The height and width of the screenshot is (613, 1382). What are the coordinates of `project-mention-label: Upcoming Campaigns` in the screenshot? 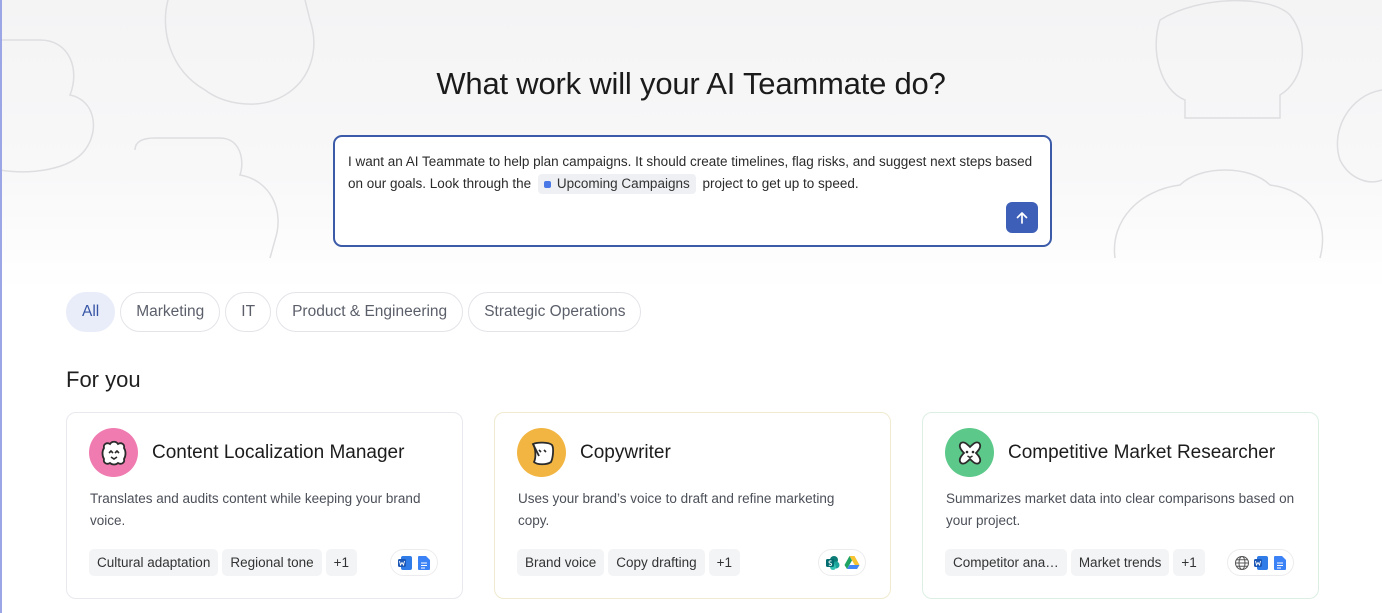 It's located at (623, 184).